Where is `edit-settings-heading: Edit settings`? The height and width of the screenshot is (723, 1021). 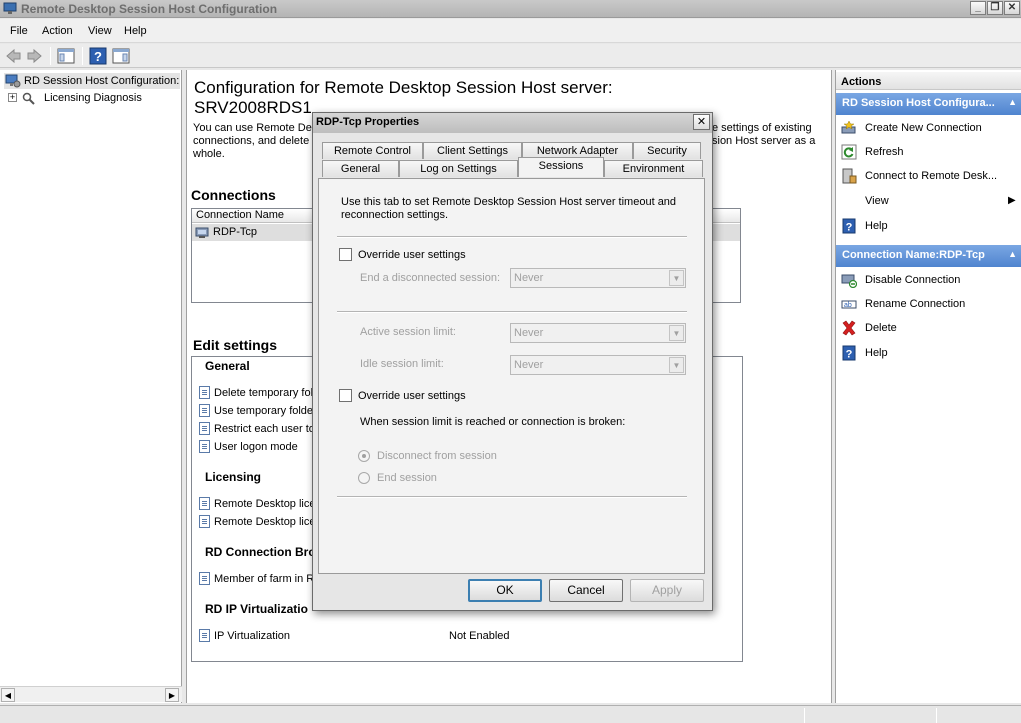 edit-settings-heading: Edit settings is located at coordinates (235, 345).